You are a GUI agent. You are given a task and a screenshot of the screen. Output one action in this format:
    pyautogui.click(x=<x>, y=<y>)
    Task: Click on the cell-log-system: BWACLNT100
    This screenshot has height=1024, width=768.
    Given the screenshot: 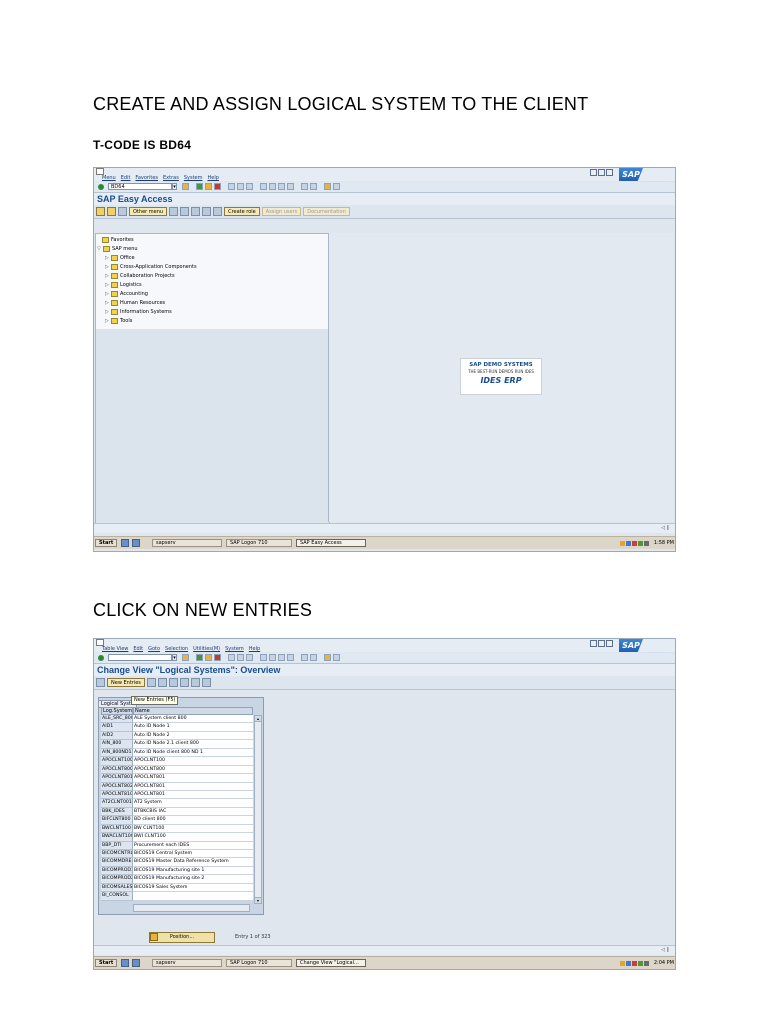 What is the action you would take?
    pyautogui.click(x=117, y=837)
    